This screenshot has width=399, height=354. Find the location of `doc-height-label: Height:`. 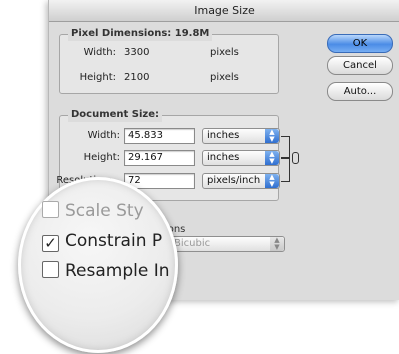

doc-height-label: Height: is located at coordinates (101, 157).